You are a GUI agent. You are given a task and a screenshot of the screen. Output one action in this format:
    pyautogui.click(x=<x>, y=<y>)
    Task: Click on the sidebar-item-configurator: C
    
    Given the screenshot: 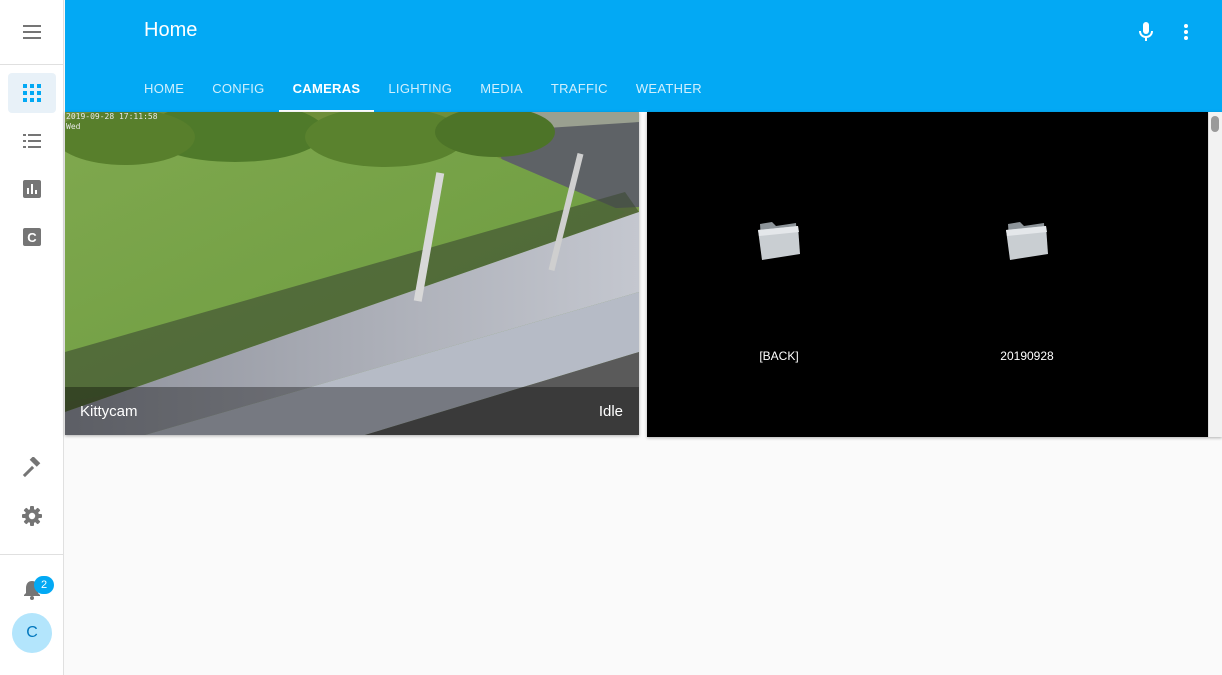 What is the action you would take?
    pyautogui.click(x=32, y=237)
    